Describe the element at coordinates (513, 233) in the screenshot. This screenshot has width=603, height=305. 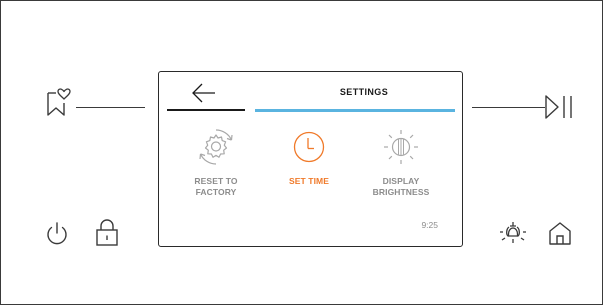
I see `lamp-icon` at that location.